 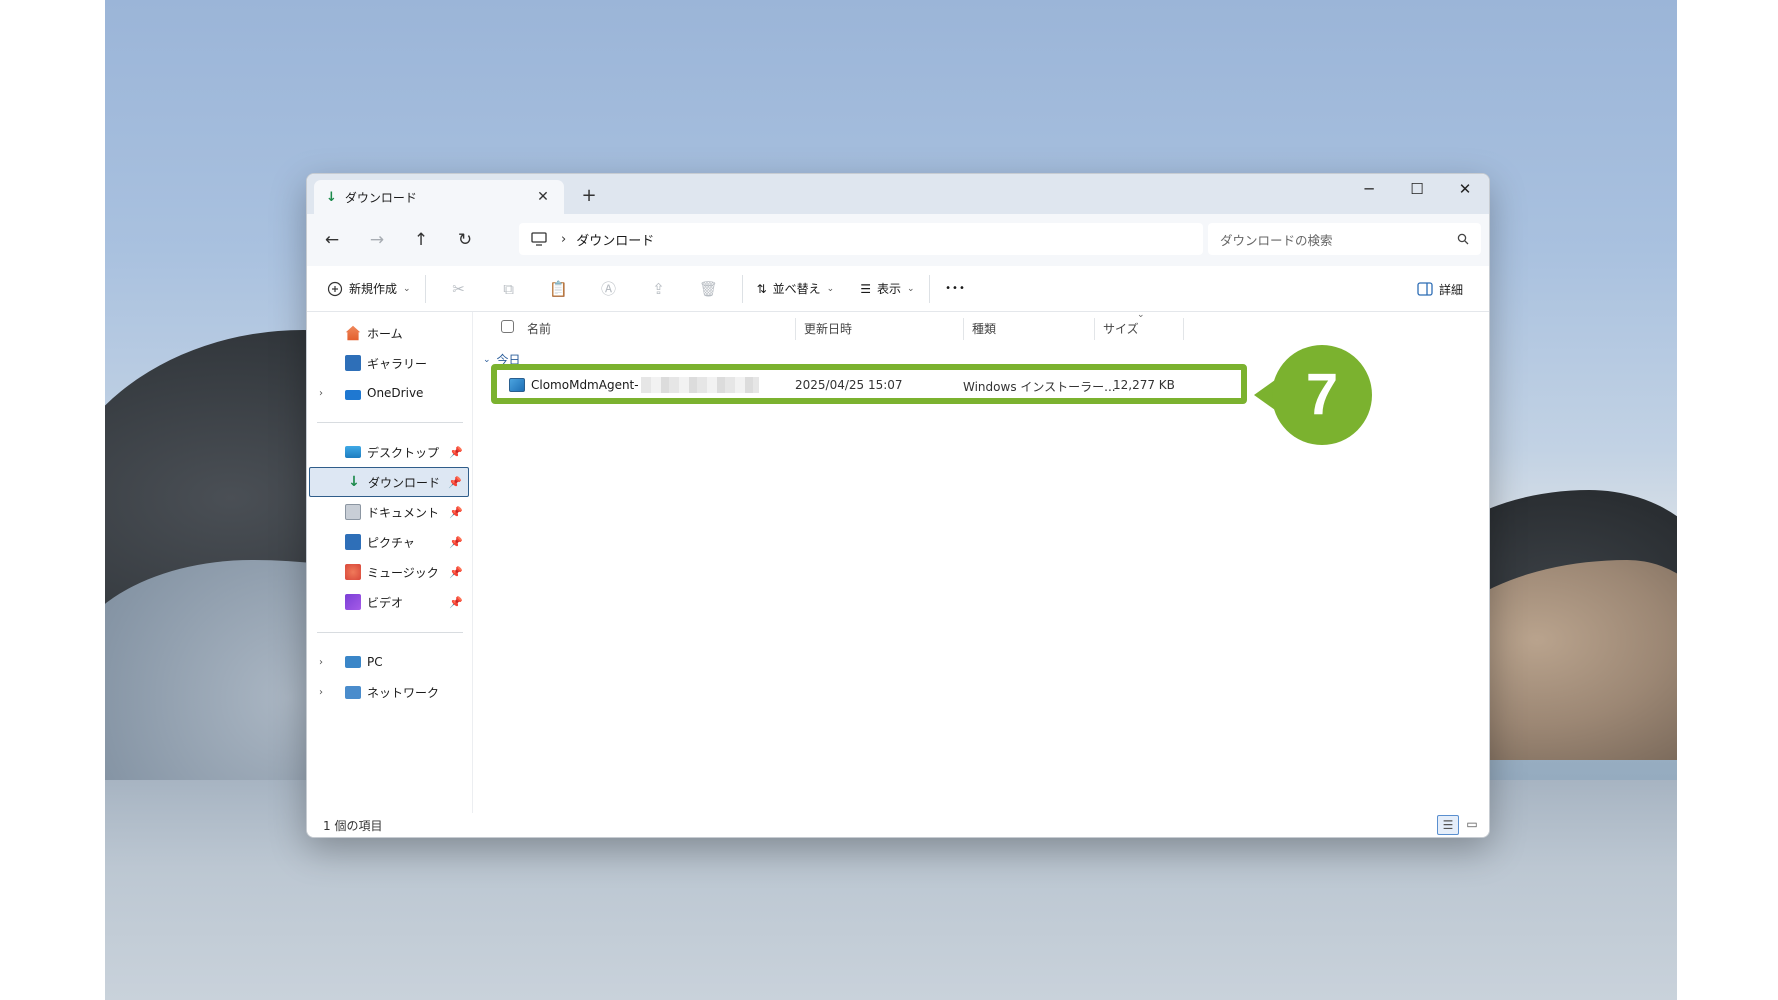 I want to click on sidebar-item-downloads: ↓ ダウンロード 📌, so click(x=389, y=482).